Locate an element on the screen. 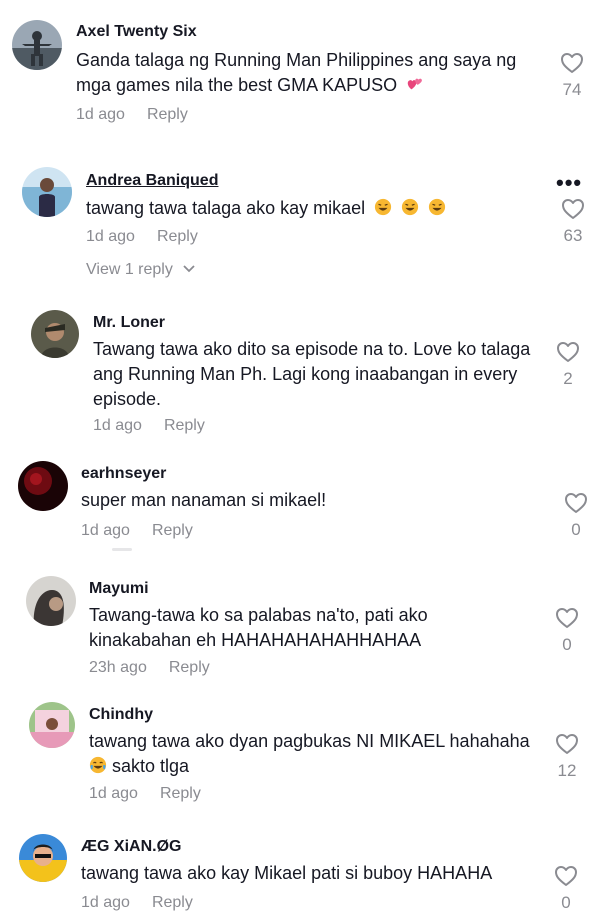 This screenshot has height=924, width=600. view-replies-button: View 1 reply is located at coordinates (140, 270).